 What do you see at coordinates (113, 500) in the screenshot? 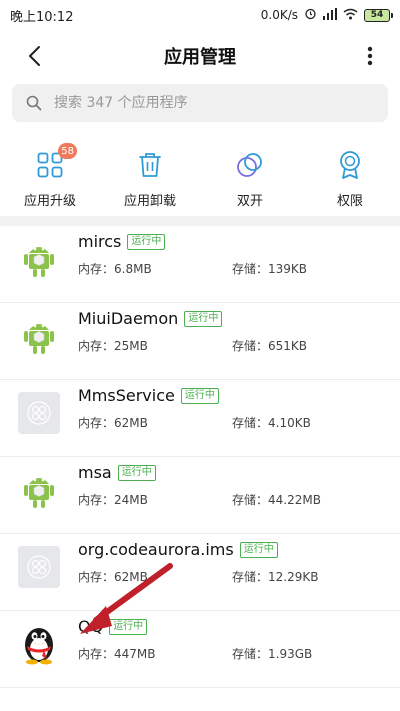
I see `memory-usage: 内存：24MB` at bounding box center [113, 500].